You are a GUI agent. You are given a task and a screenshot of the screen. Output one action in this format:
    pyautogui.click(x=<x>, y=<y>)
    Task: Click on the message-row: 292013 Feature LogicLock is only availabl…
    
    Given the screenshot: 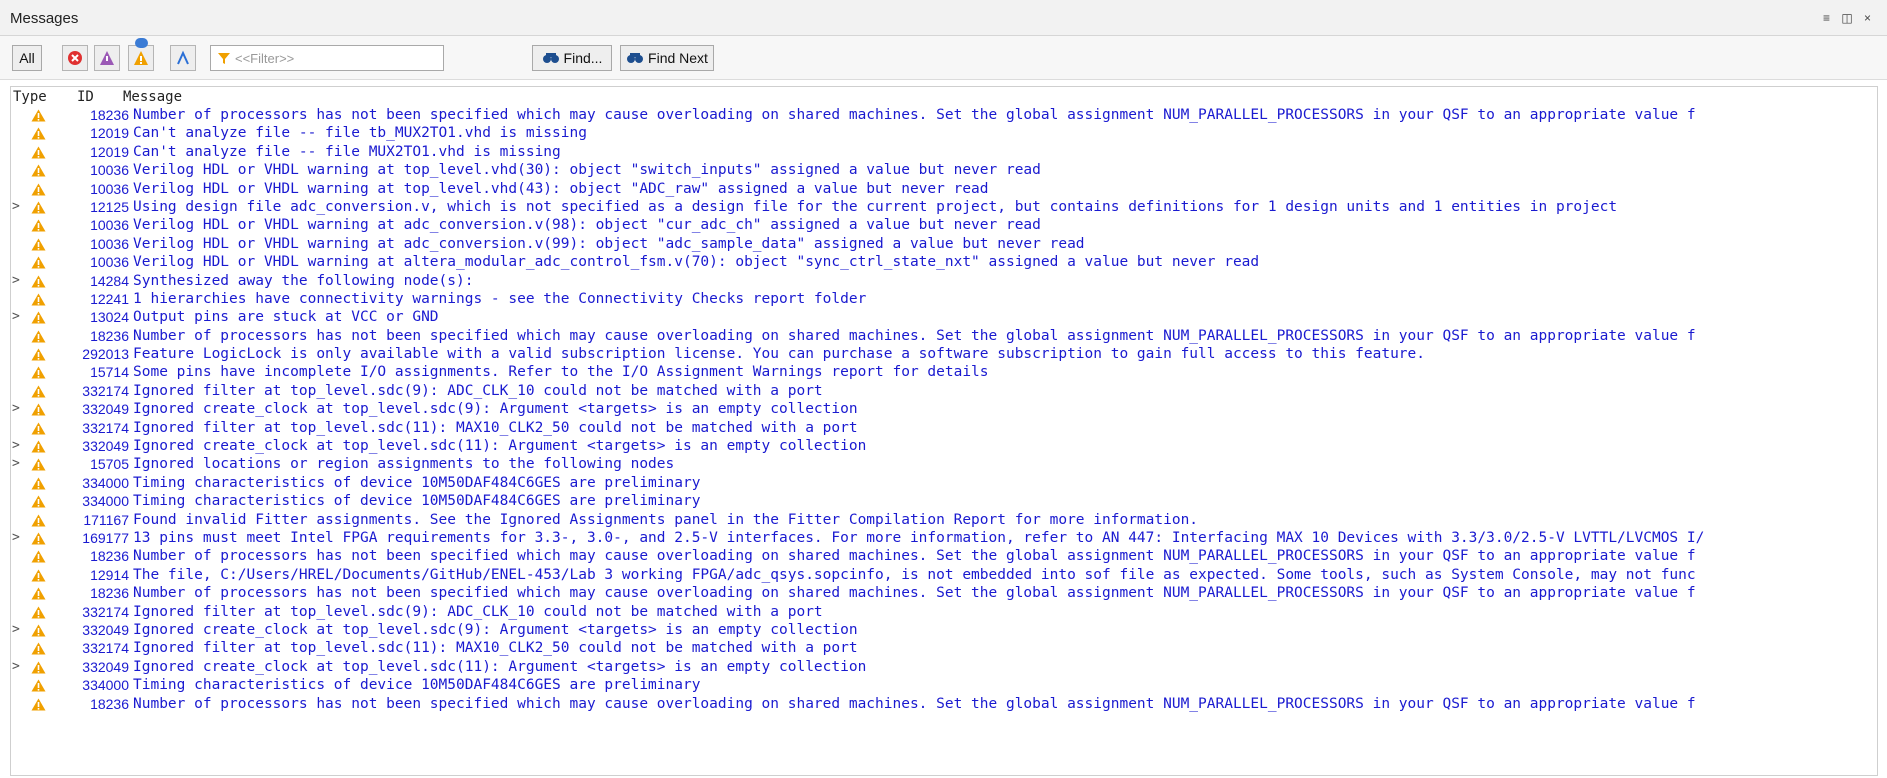 What is the action you would take?
    pyautogui.click(x=944, y=354)
    